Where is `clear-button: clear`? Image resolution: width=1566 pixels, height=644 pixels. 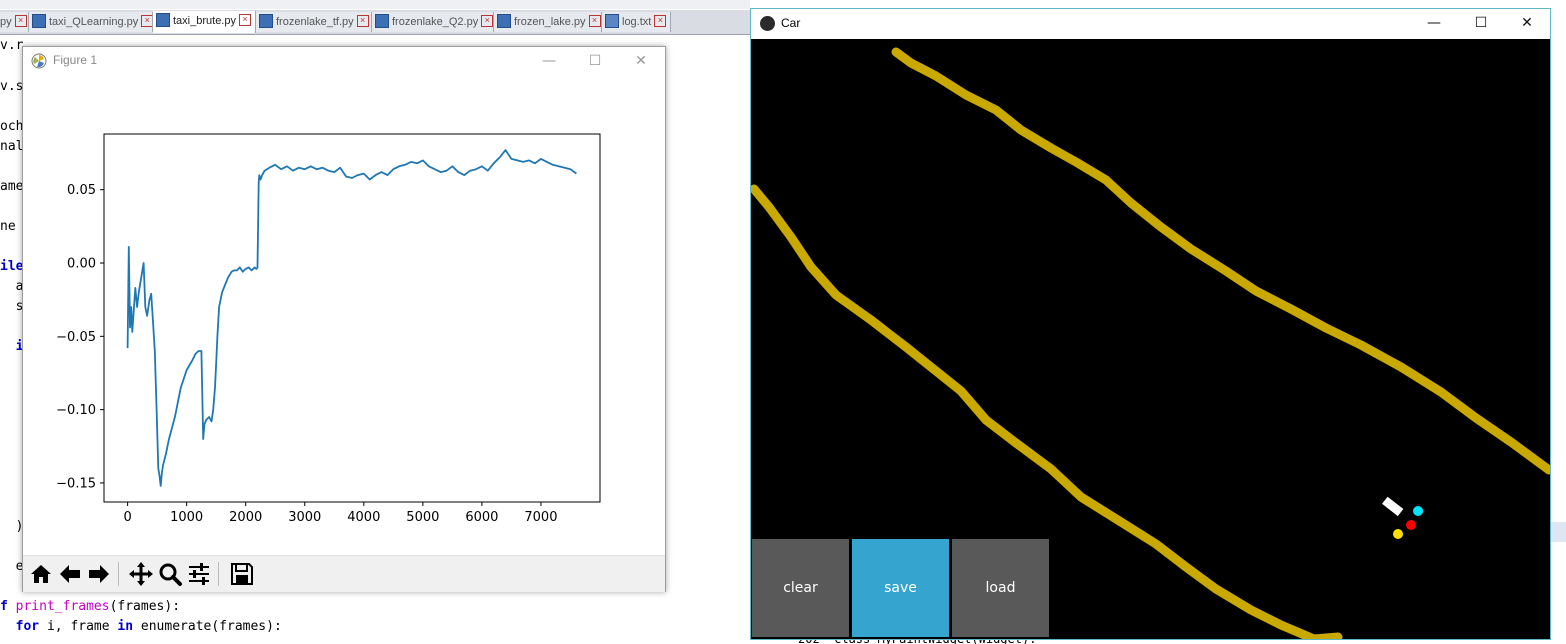
clear-button: clear is located at coordinates (800, 588).